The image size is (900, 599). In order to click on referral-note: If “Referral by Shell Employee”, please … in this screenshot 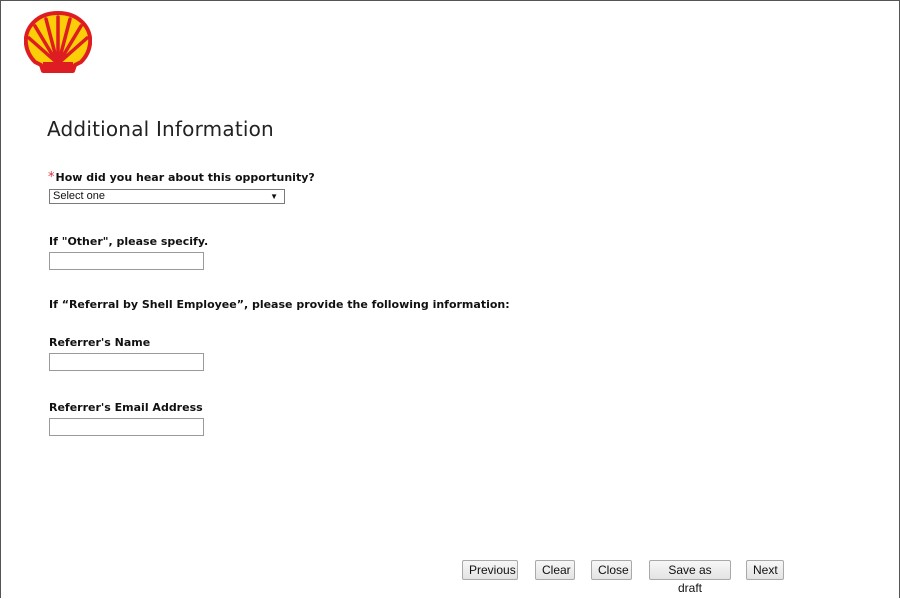, I will do `click(279, 304)`.